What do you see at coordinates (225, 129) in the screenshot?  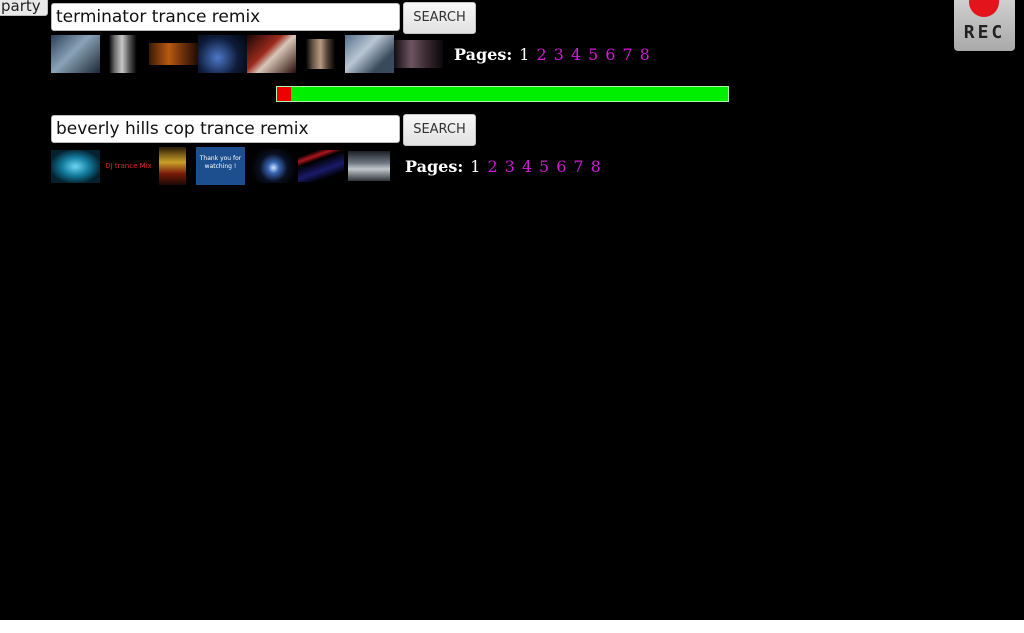 I see `search-input-2: beverly hills cop trance remix` at bounding box center [225, 129].